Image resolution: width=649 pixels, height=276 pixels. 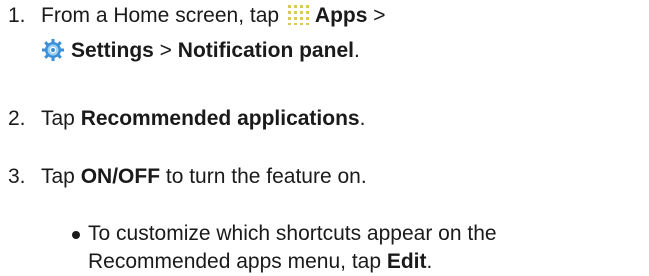 I want to click on step-number: 2., so click(x=17, y=118).